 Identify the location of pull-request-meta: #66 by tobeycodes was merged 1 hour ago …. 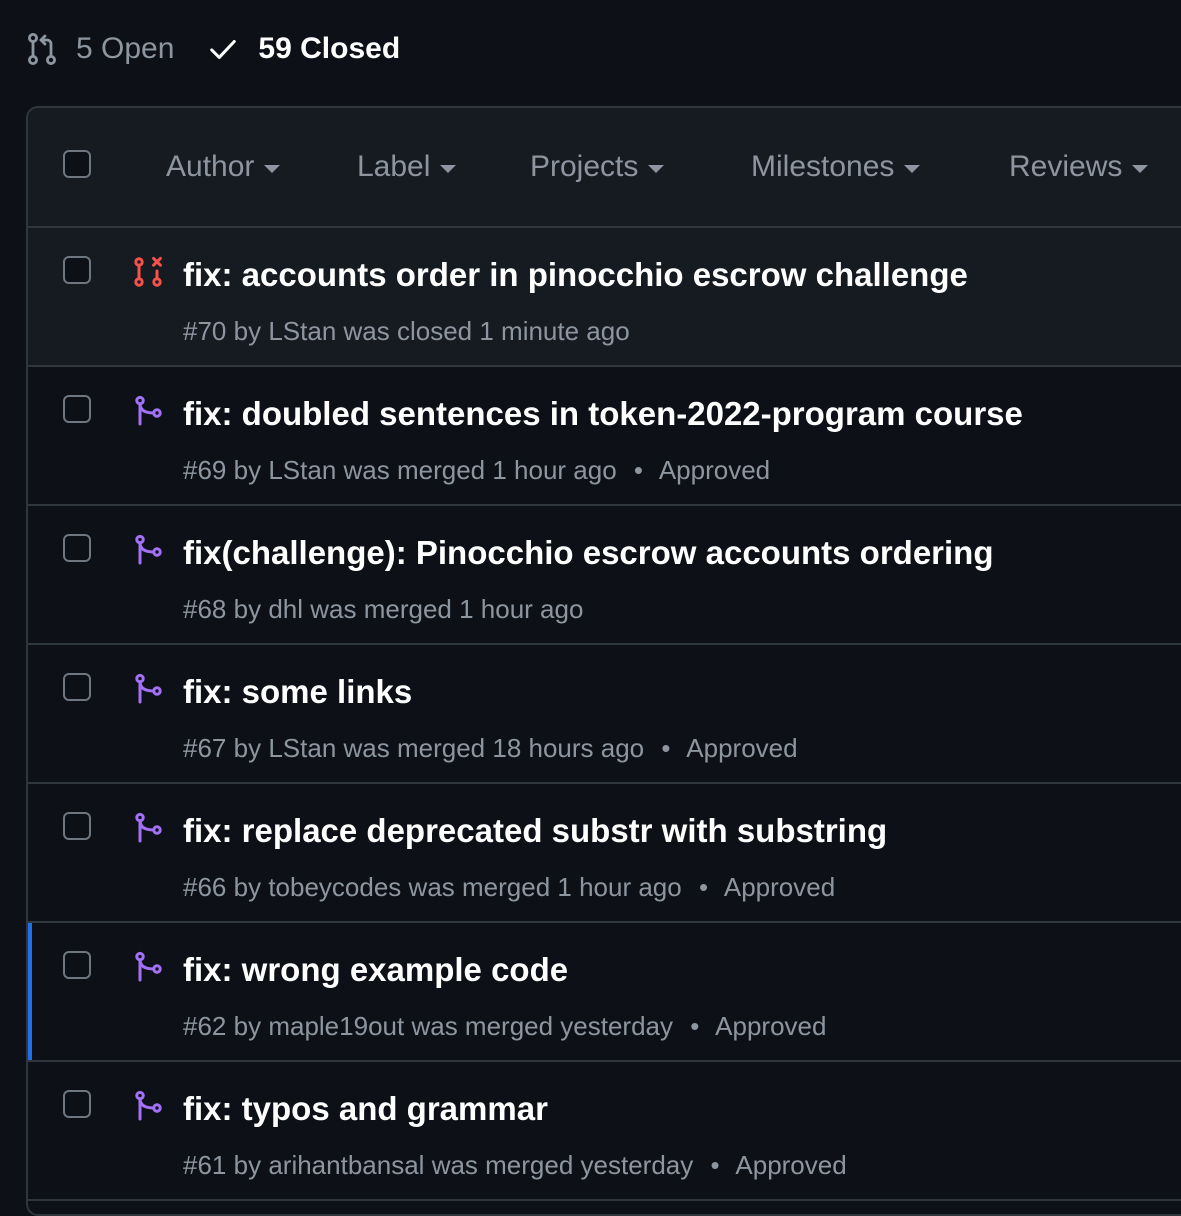
(509, 887).